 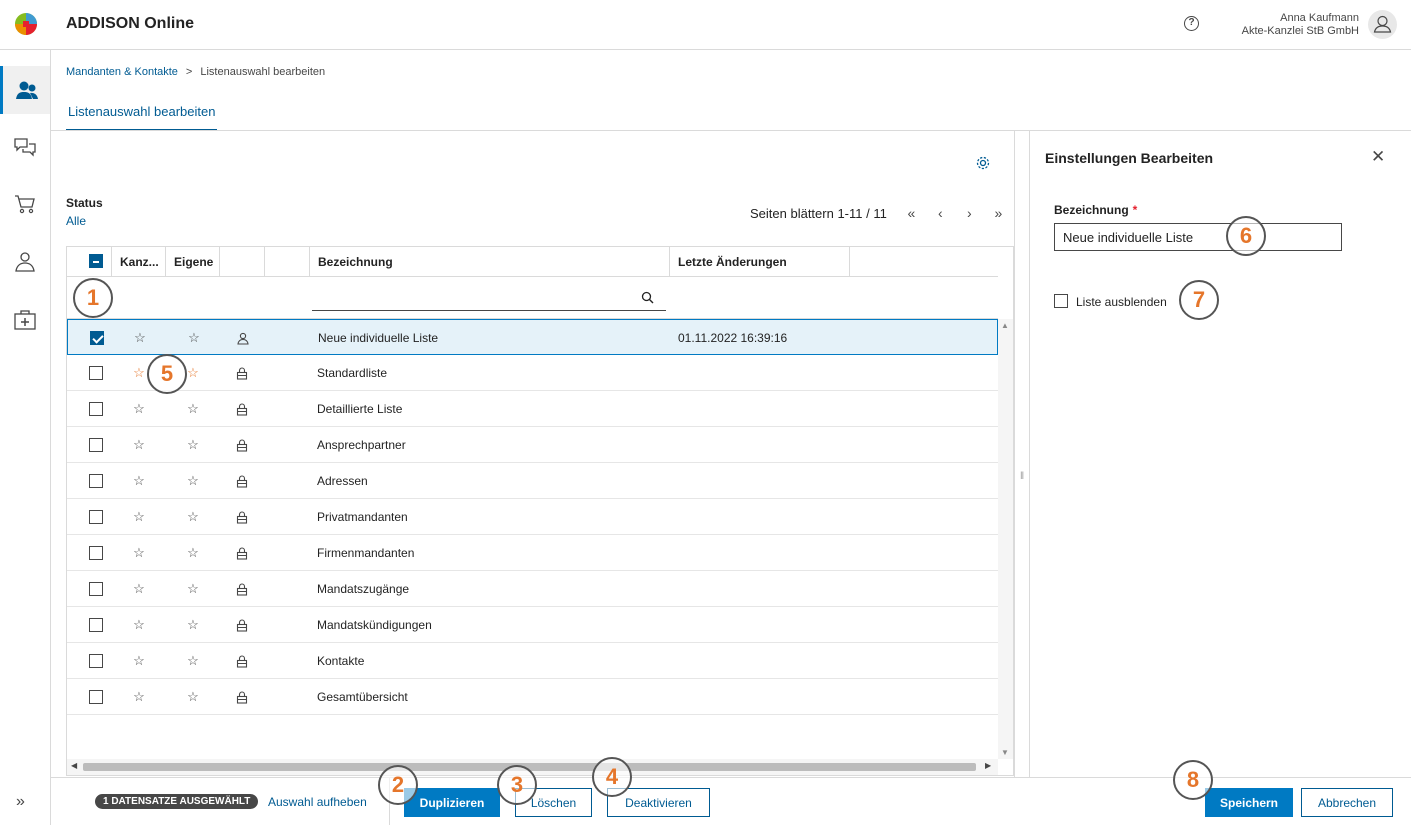 I want to click on table-row: ☆ ☆ Gesamtübersicht, so click(x=532, y=697).